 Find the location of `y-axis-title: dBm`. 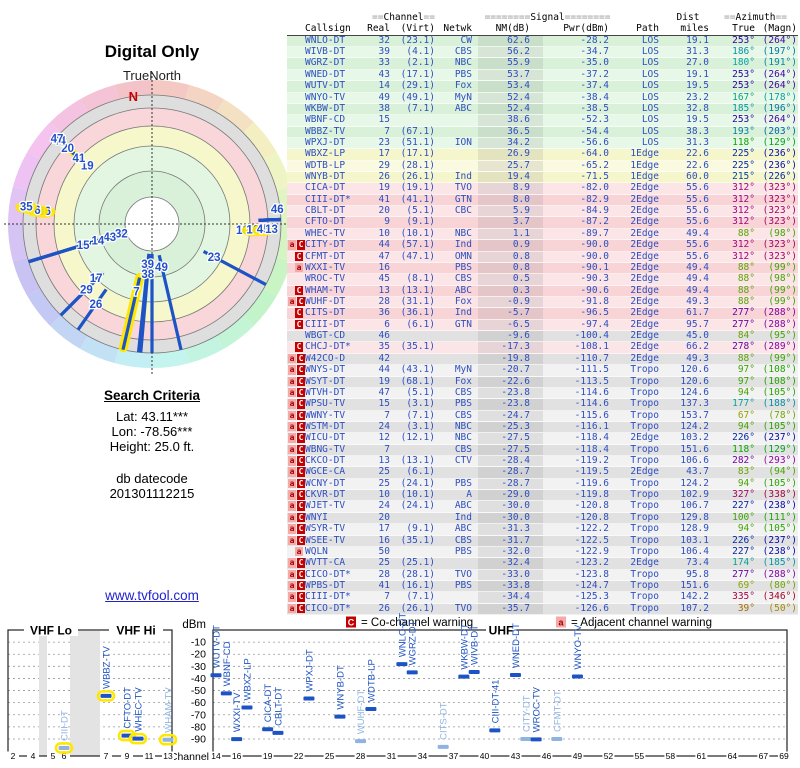

y-axis-title: dBm is located at coordinates (194, 625).